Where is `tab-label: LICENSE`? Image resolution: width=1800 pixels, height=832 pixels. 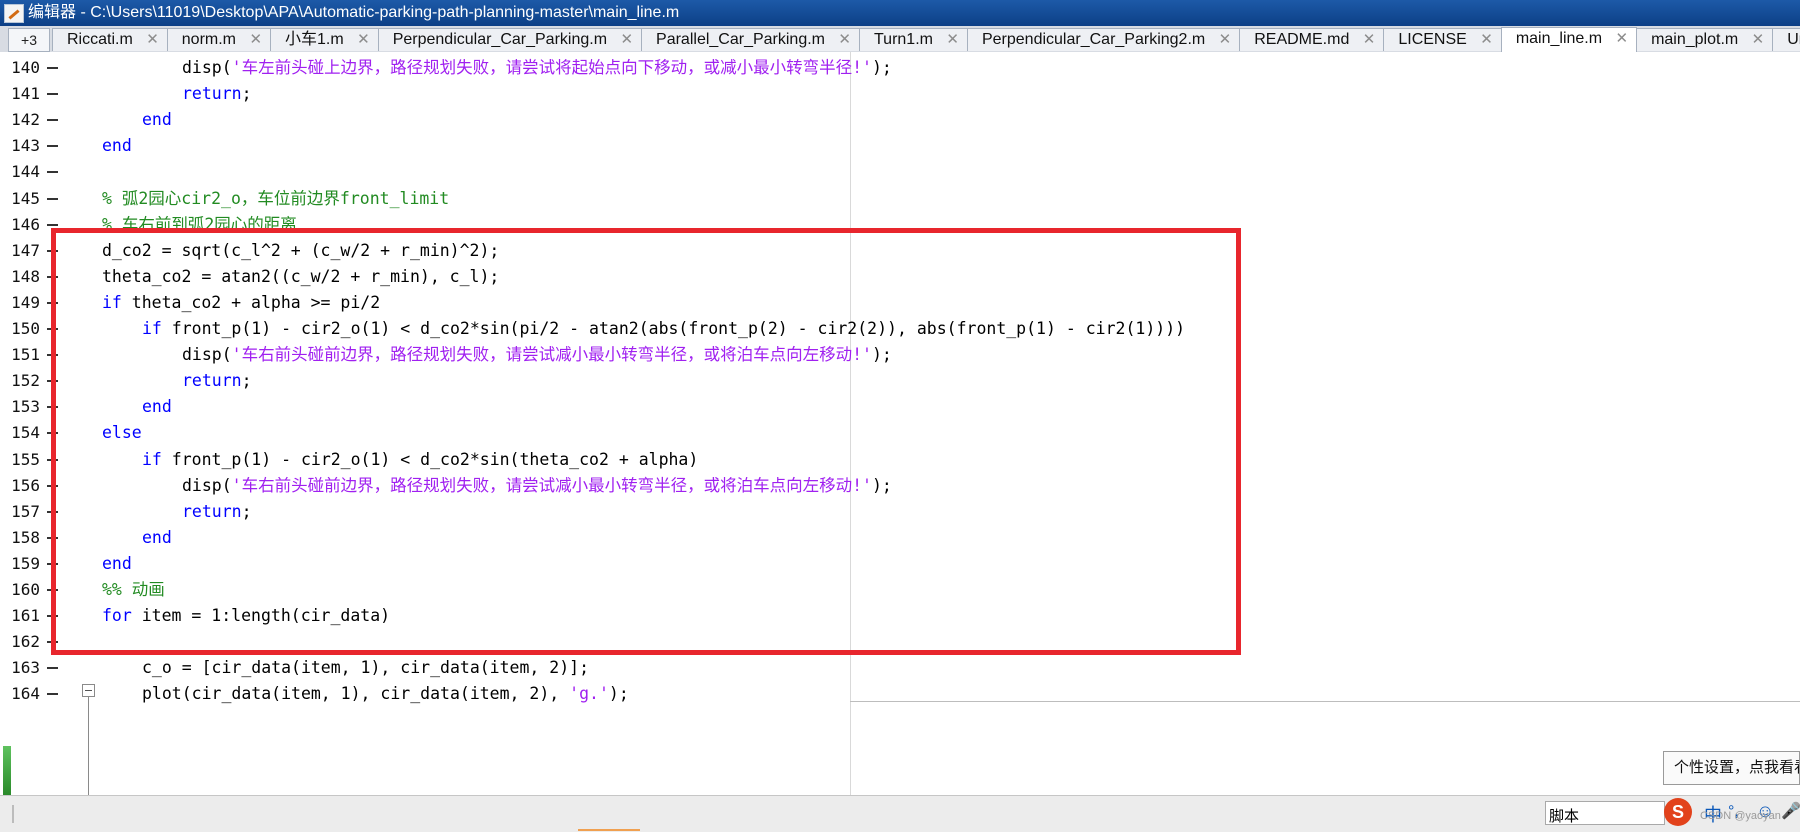
tab-label: LICENSE is located at coordinates (1432, 39).